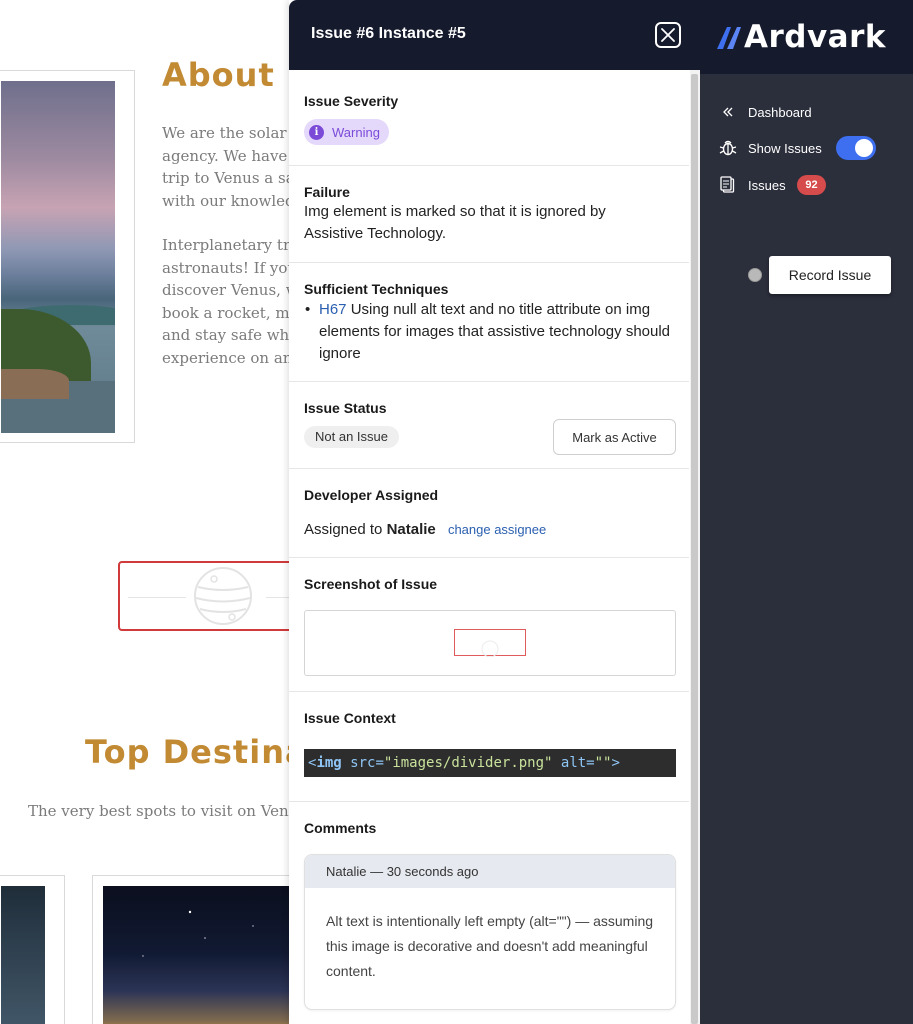 This screenshot has height=1024, width=913. What do you see at coordinates (232, 335) in the screenshot?
I see `about-line: and stay safe while` at bounding box center [232, 335].